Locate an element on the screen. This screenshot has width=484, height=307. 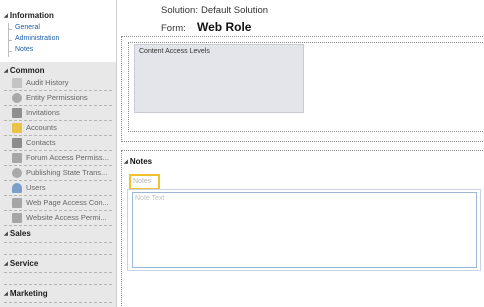
solution-label: Solution: is located at coordinates (179, 10).